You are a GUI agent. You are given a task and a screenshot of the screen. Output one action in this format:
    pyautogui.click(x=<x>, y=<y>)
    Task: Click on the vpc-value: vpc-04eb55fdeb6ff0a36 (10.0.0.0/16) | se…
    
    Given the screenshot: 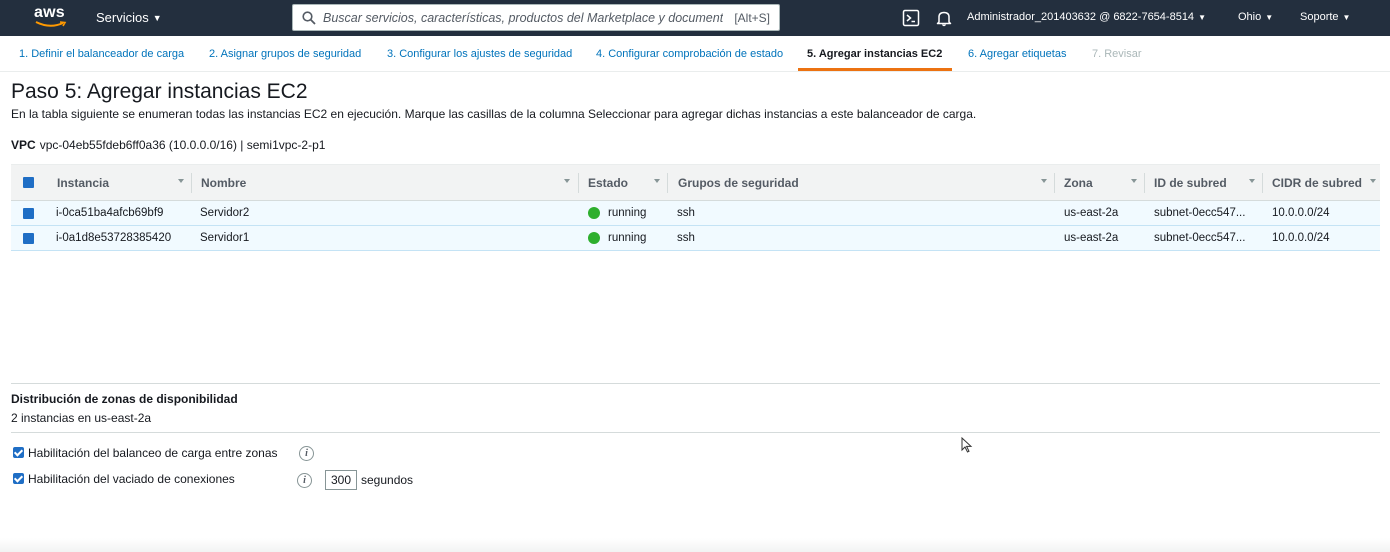 What is the action you would take?
    pyautogui.click(x=182, y=145)
    